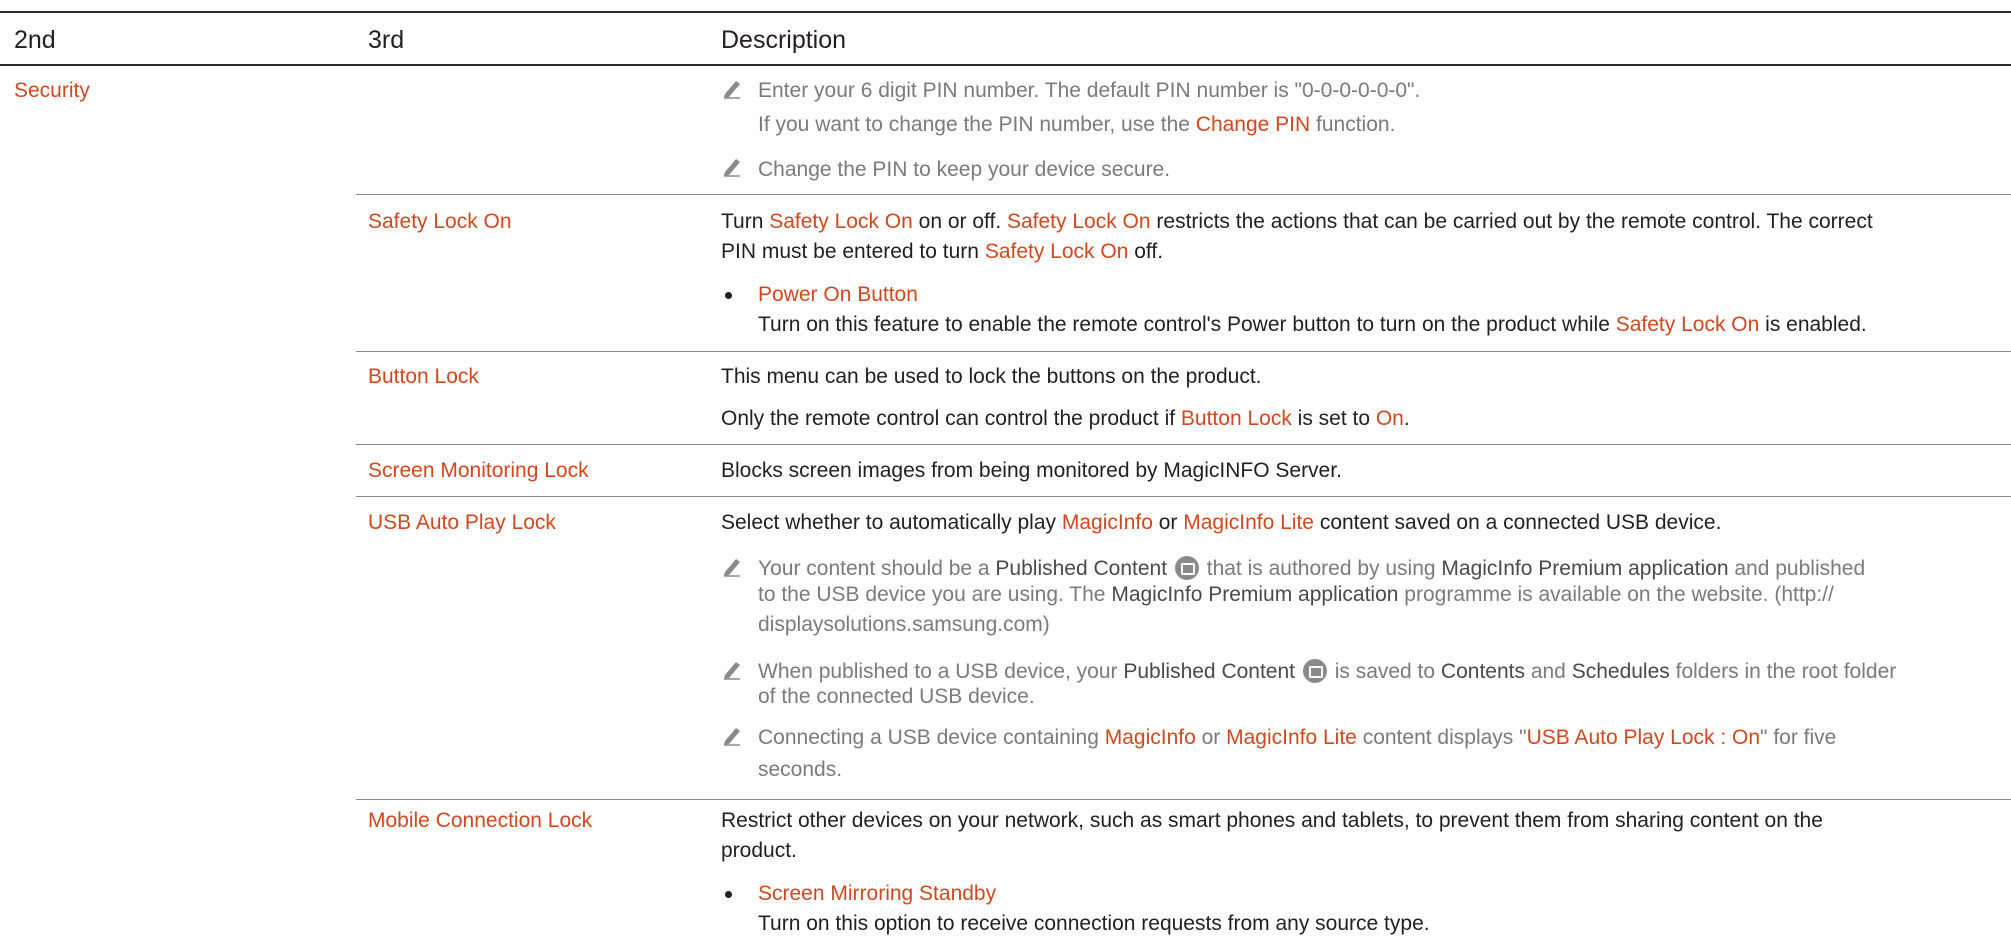 This screenshot has height=945, width=2011. I want to click on section-label-security: Security, so click(52, 90).